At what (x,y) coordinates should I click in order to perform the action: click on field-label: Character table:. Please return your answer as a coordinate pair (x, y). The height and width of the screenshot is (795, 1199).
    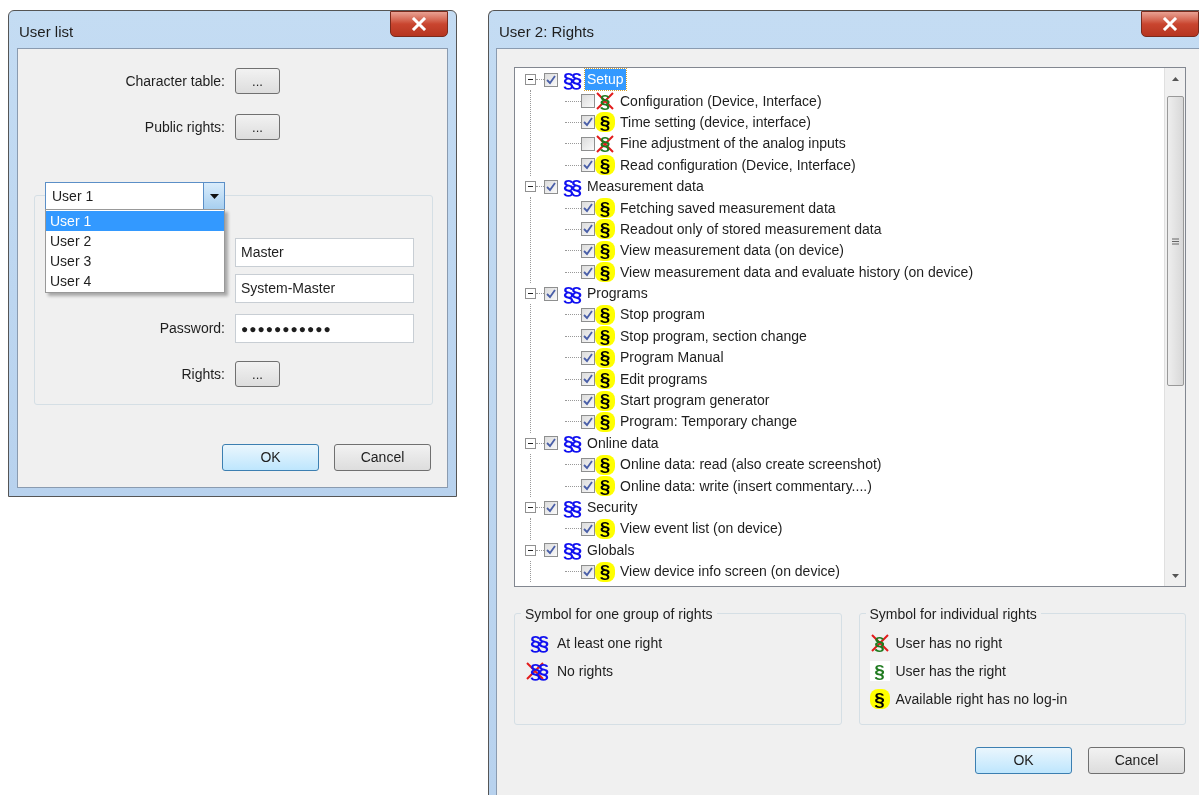
    Looking at the image, I should click on (175, 81).